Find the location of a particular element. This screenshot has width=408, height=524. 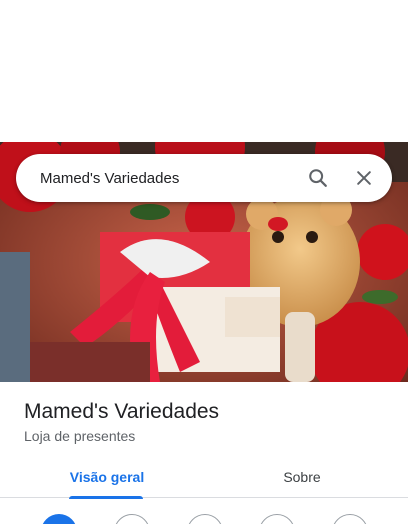

place-tabs: Visão geral Sobre is located at coordinates (204, 477).